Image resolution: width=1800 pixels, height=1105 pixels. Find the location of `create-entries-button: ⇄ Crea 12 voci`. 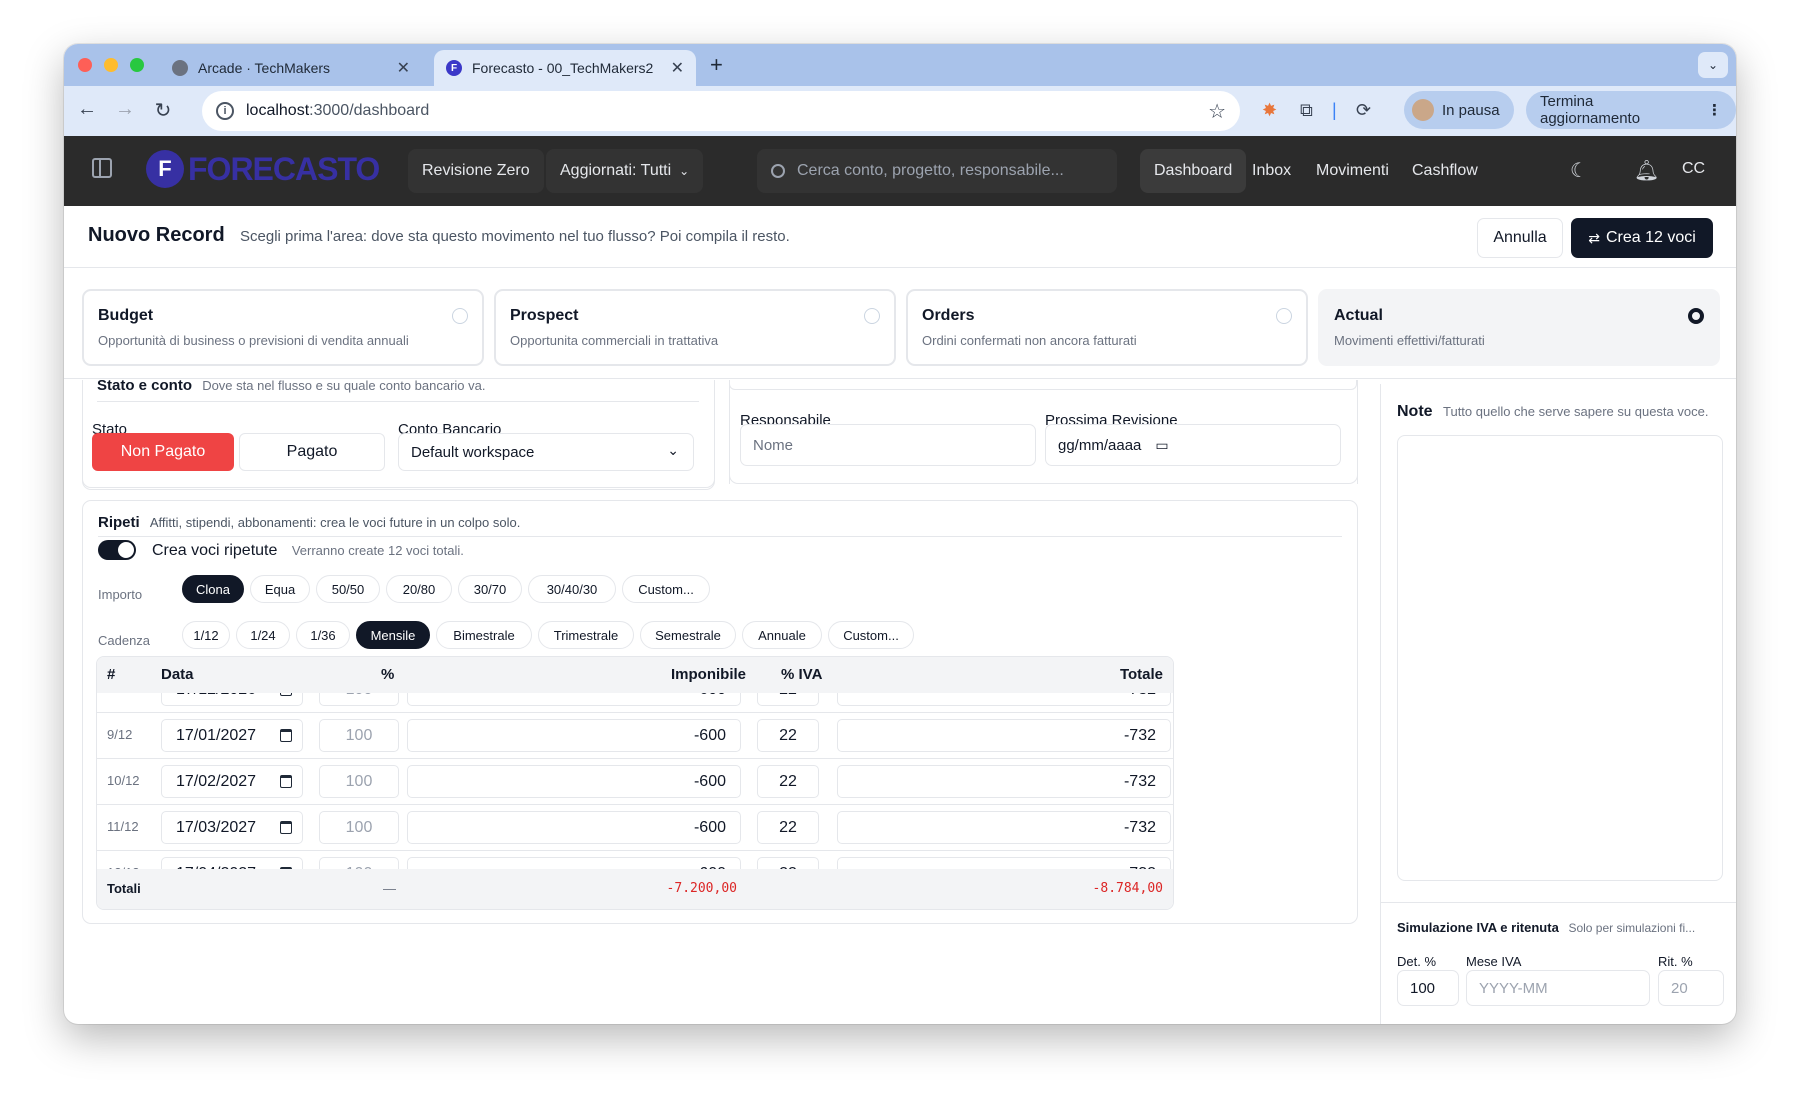

create-entries-button: ⇄ Crea 12 voci is located at coordinates (1642, 238).